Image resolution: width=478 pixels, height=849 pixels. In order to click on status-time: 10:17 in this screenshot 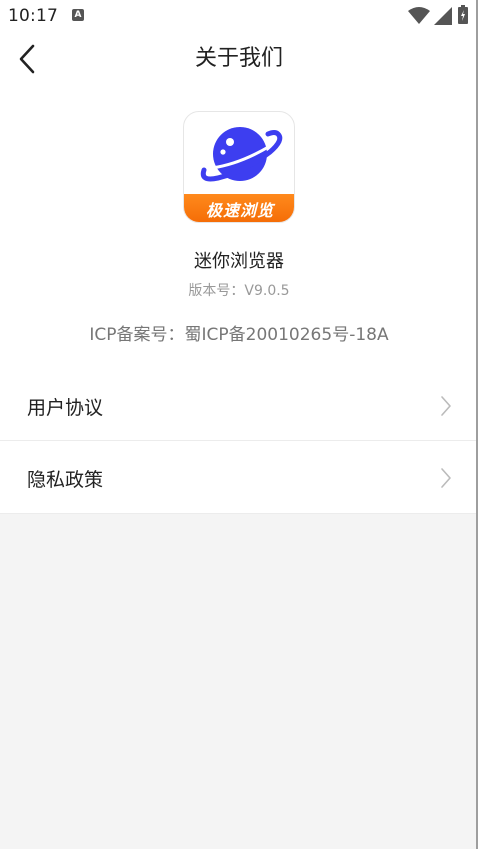, I will do `click(33, 16)`.